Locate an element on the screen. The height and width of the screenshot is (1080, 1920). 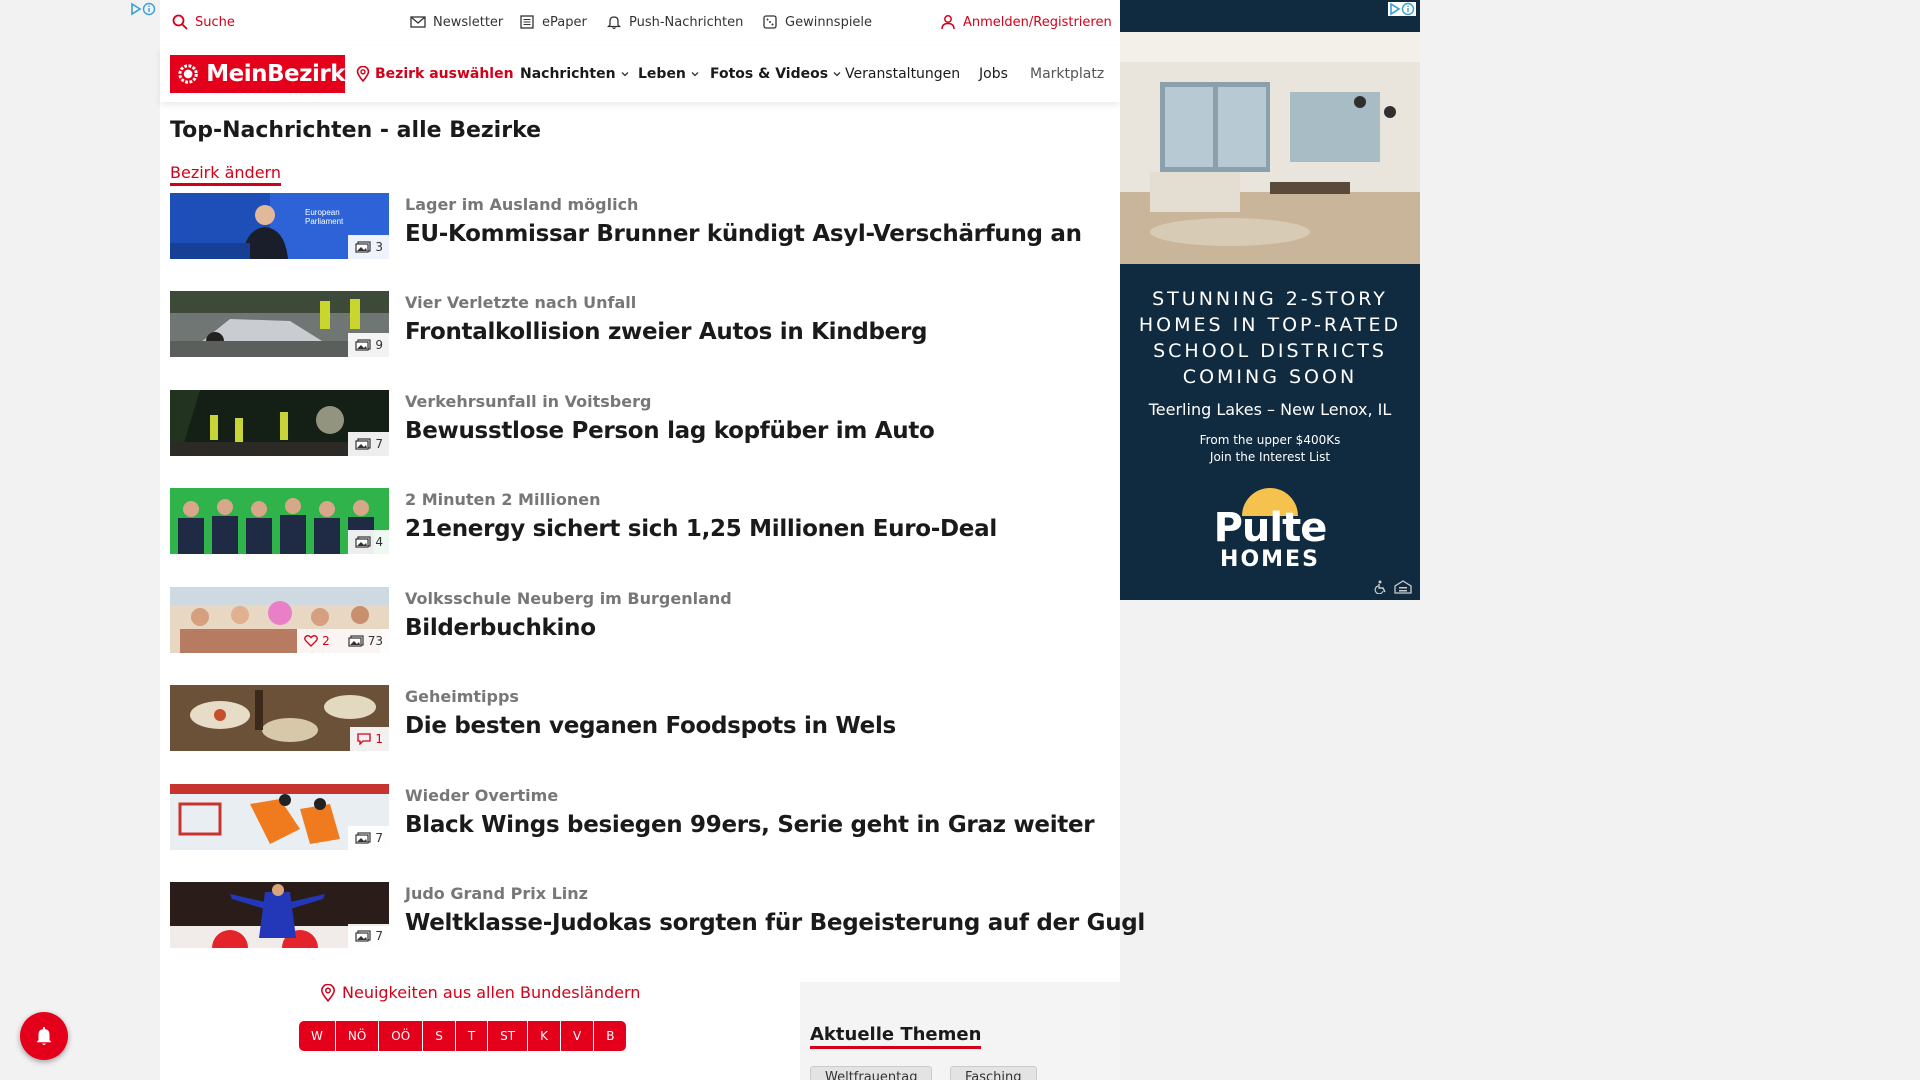
region-button-ooe: OÖ is located at coordinates (401, 1036).